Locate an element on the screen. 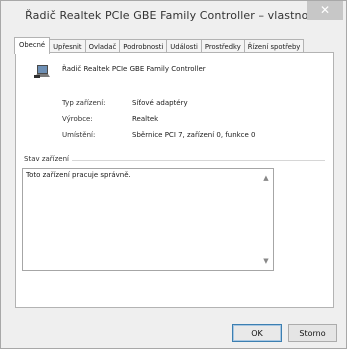 This screenshot has height=350, width=348. manufacturer-label: Výrobce: is located at coordinates (77, 119).